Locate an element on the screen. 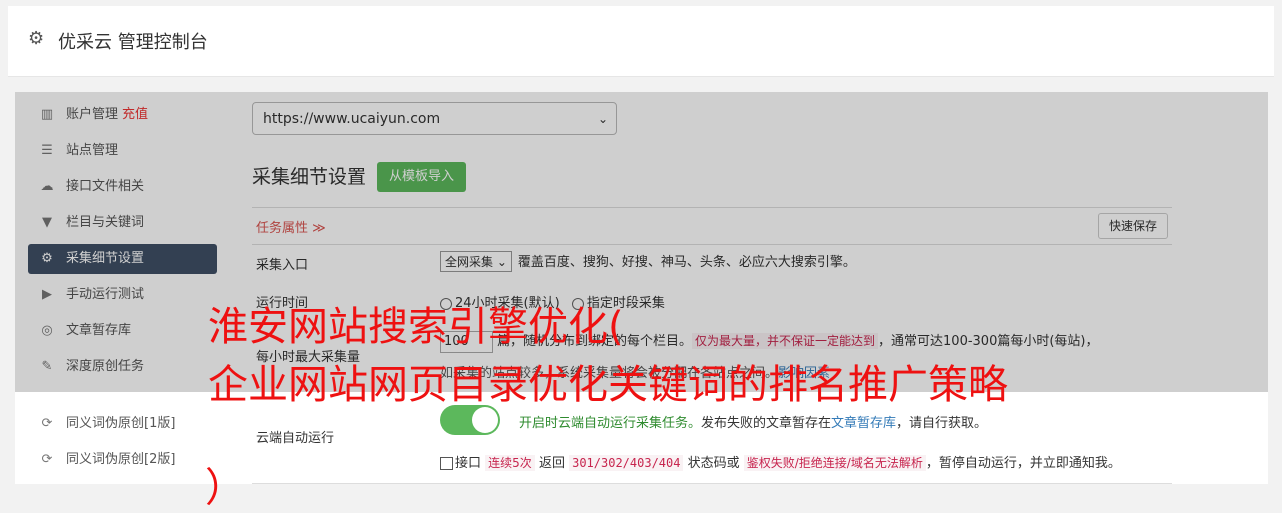 This screenshot has width=1282, height=513. sidebar-item-article-store: ◎ 文章暂存库 is located at coordinates (122, 331).